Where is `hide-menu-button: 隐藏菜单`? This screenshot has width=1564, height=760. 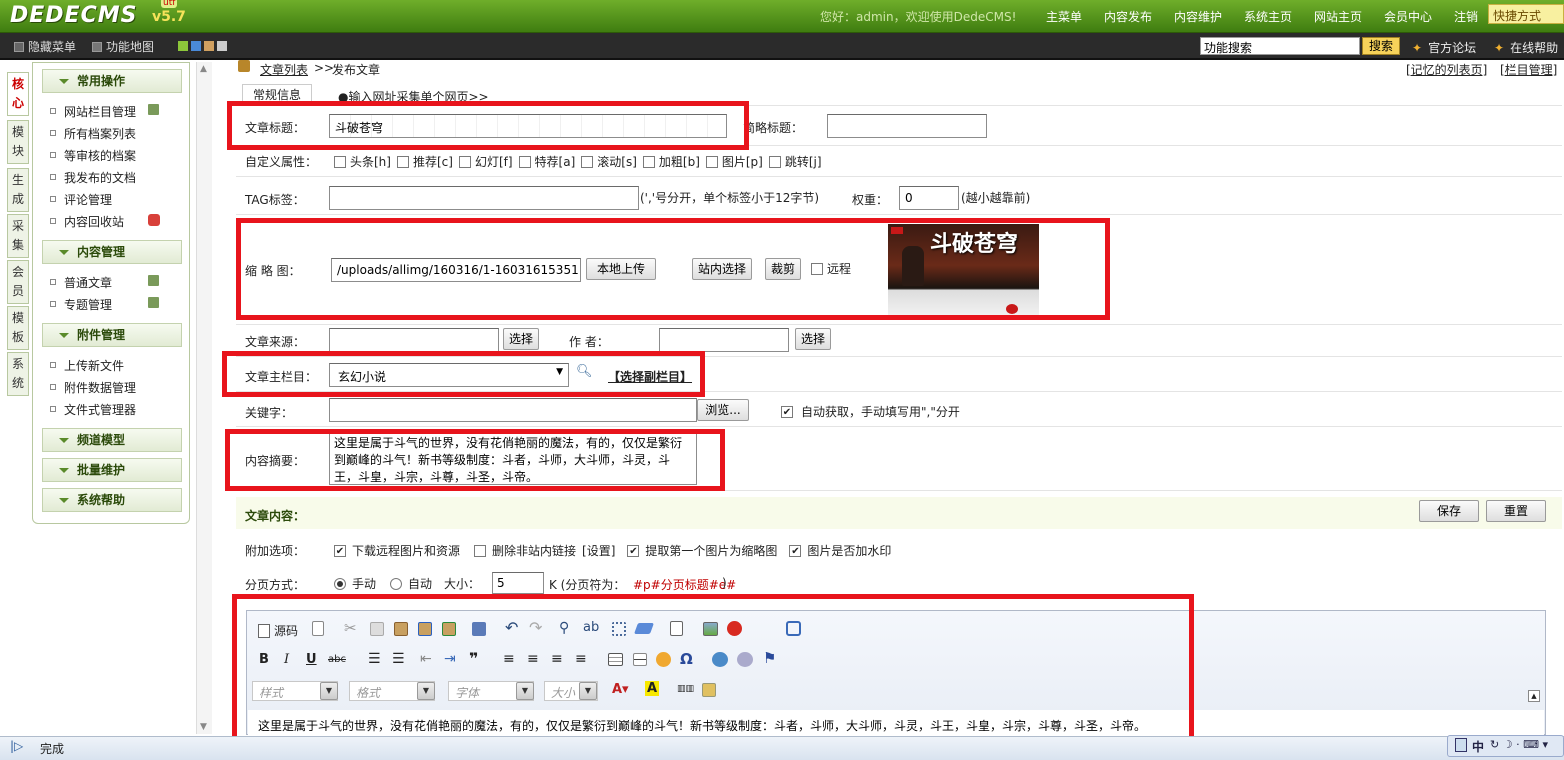
hide-menu-button: 隐藏菜单 is located at coordinates (45, 46).